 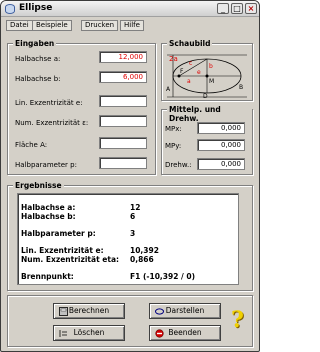 I want to click on label-b: b, so click(x=211, y=66).